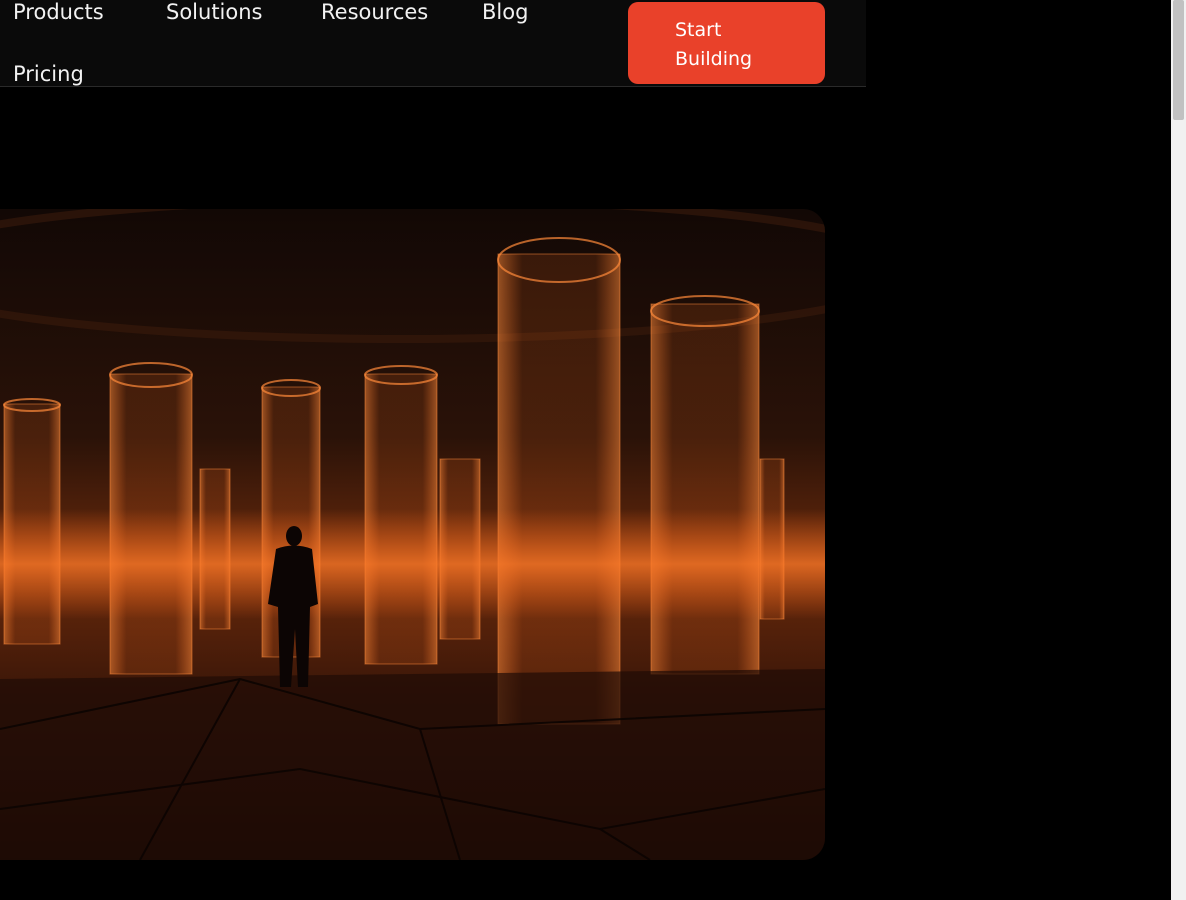 Image resolution: width=1186 pixels, height=900 pixels. I want to click on nav-link-products: Products, so click(58, 12).